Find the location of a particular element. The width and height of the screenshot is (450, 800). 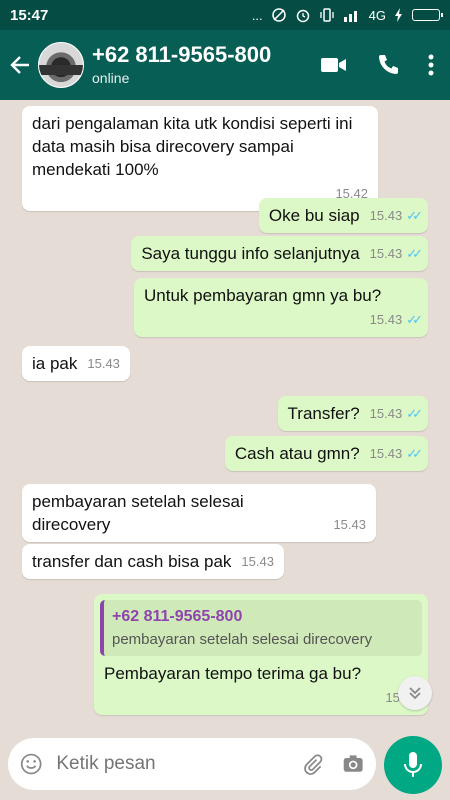

vibrate-icon is located at coordinates (327, 15).